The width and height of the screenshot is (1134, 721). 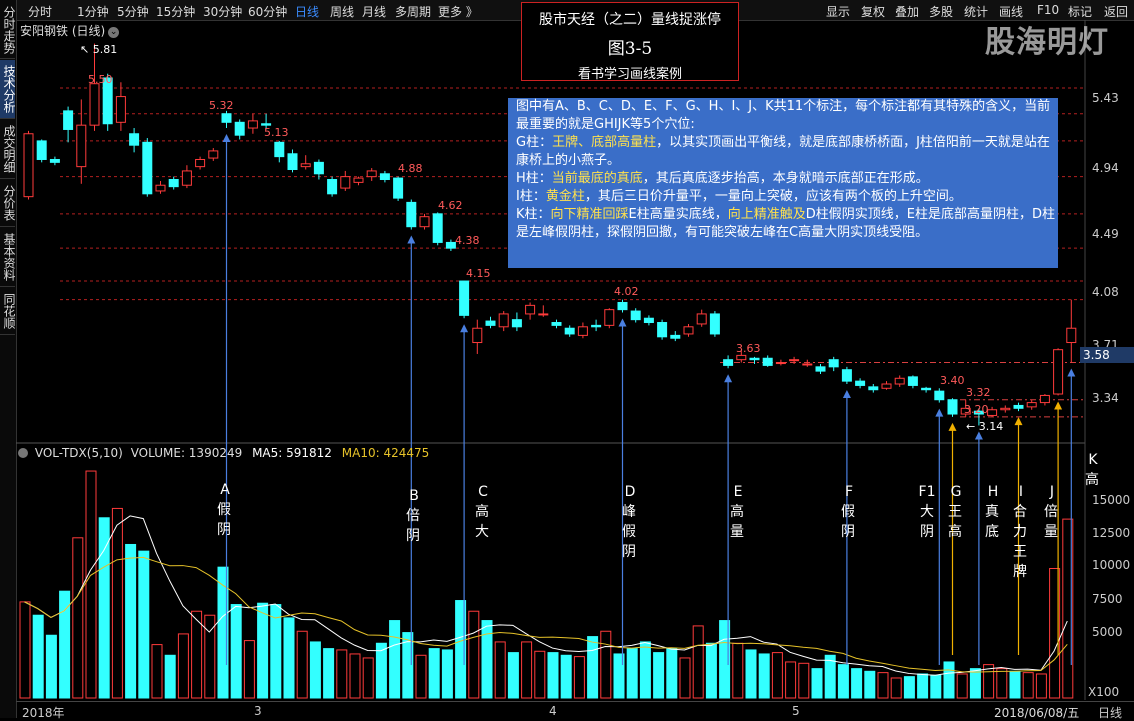 I want to click on note-h: H柱：当前最底的真底，其后真底逐步抬高，本身就暗示底部正在形成。, so click(x=722, y=178).